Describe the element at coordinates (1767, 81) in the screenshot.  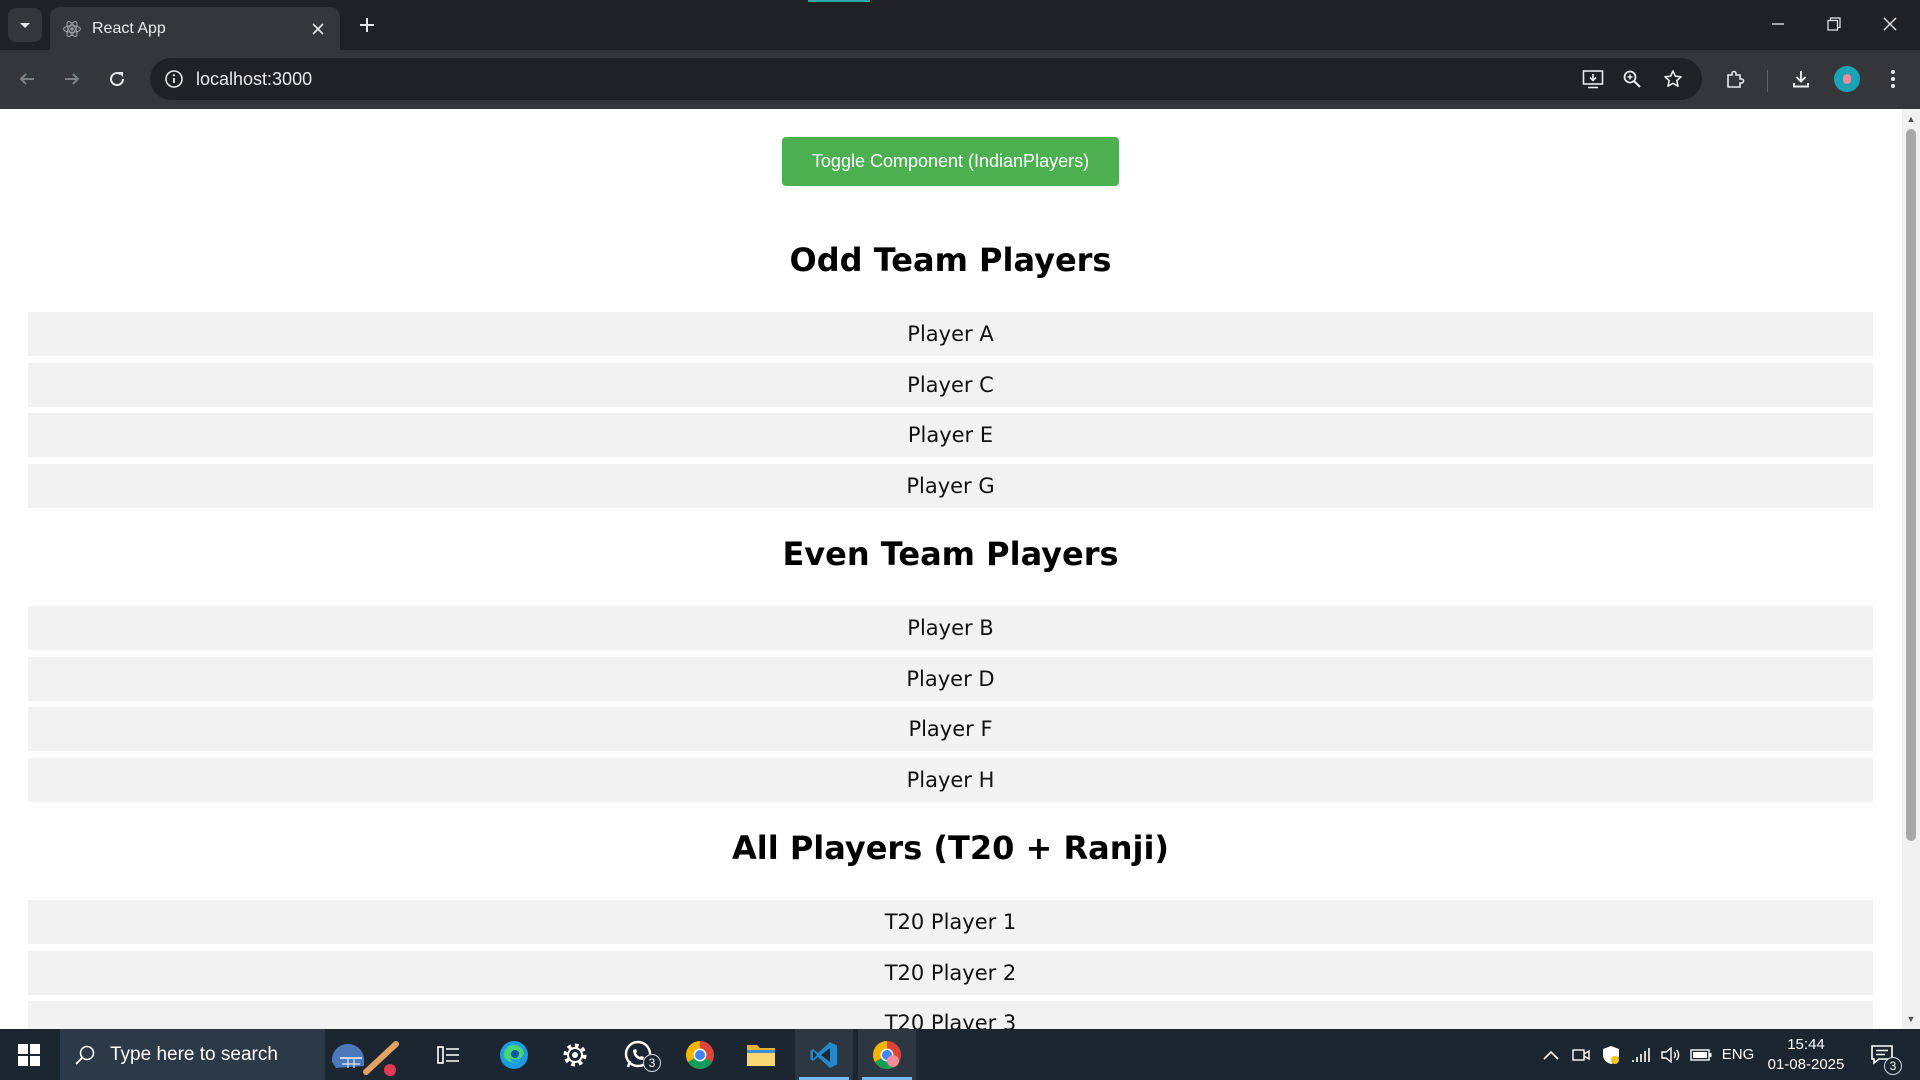
I see `toolbar-separator` at that location.